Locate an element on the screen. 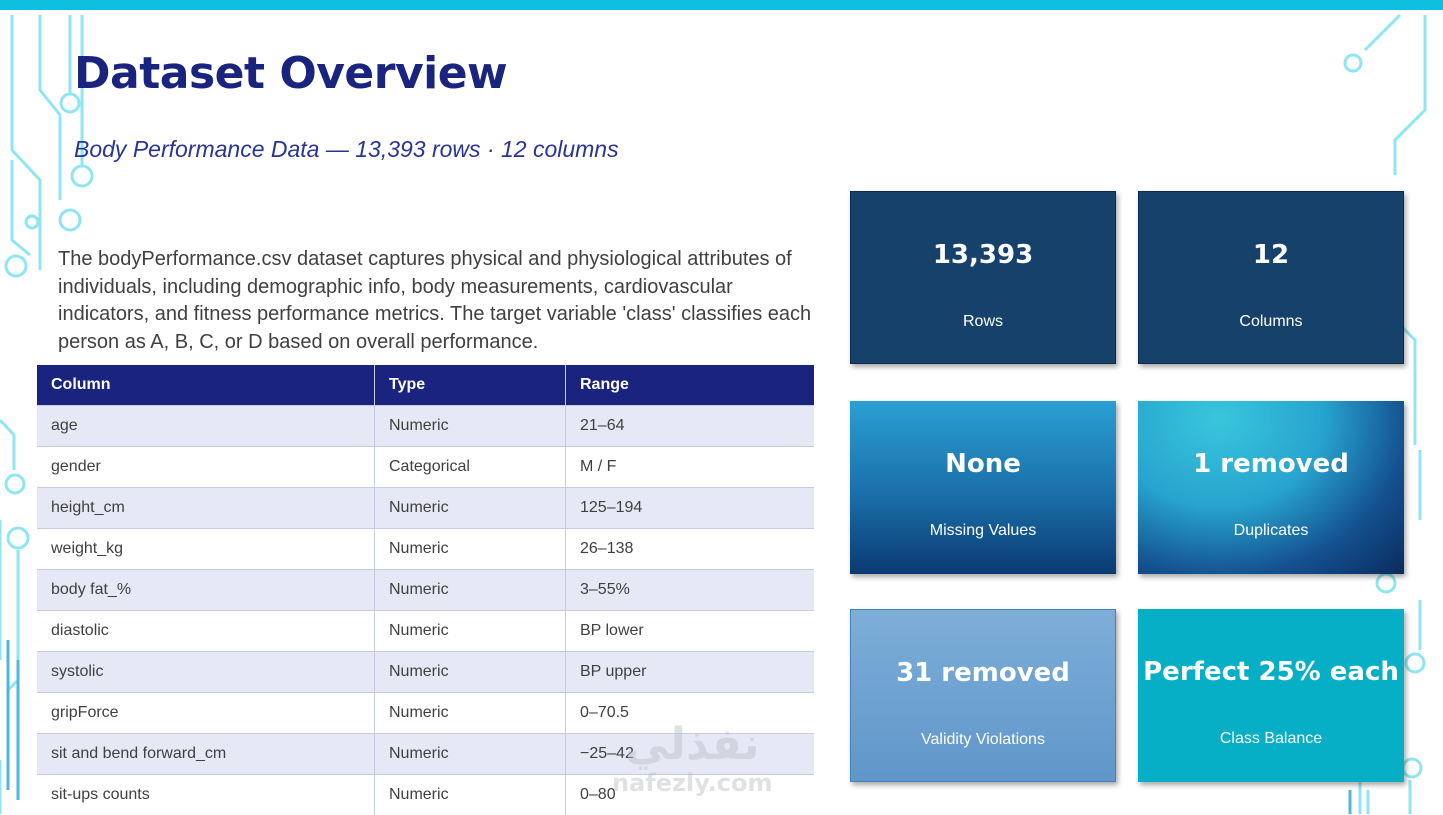  cell-range: 125–194 is located at coordinates (690, 508).